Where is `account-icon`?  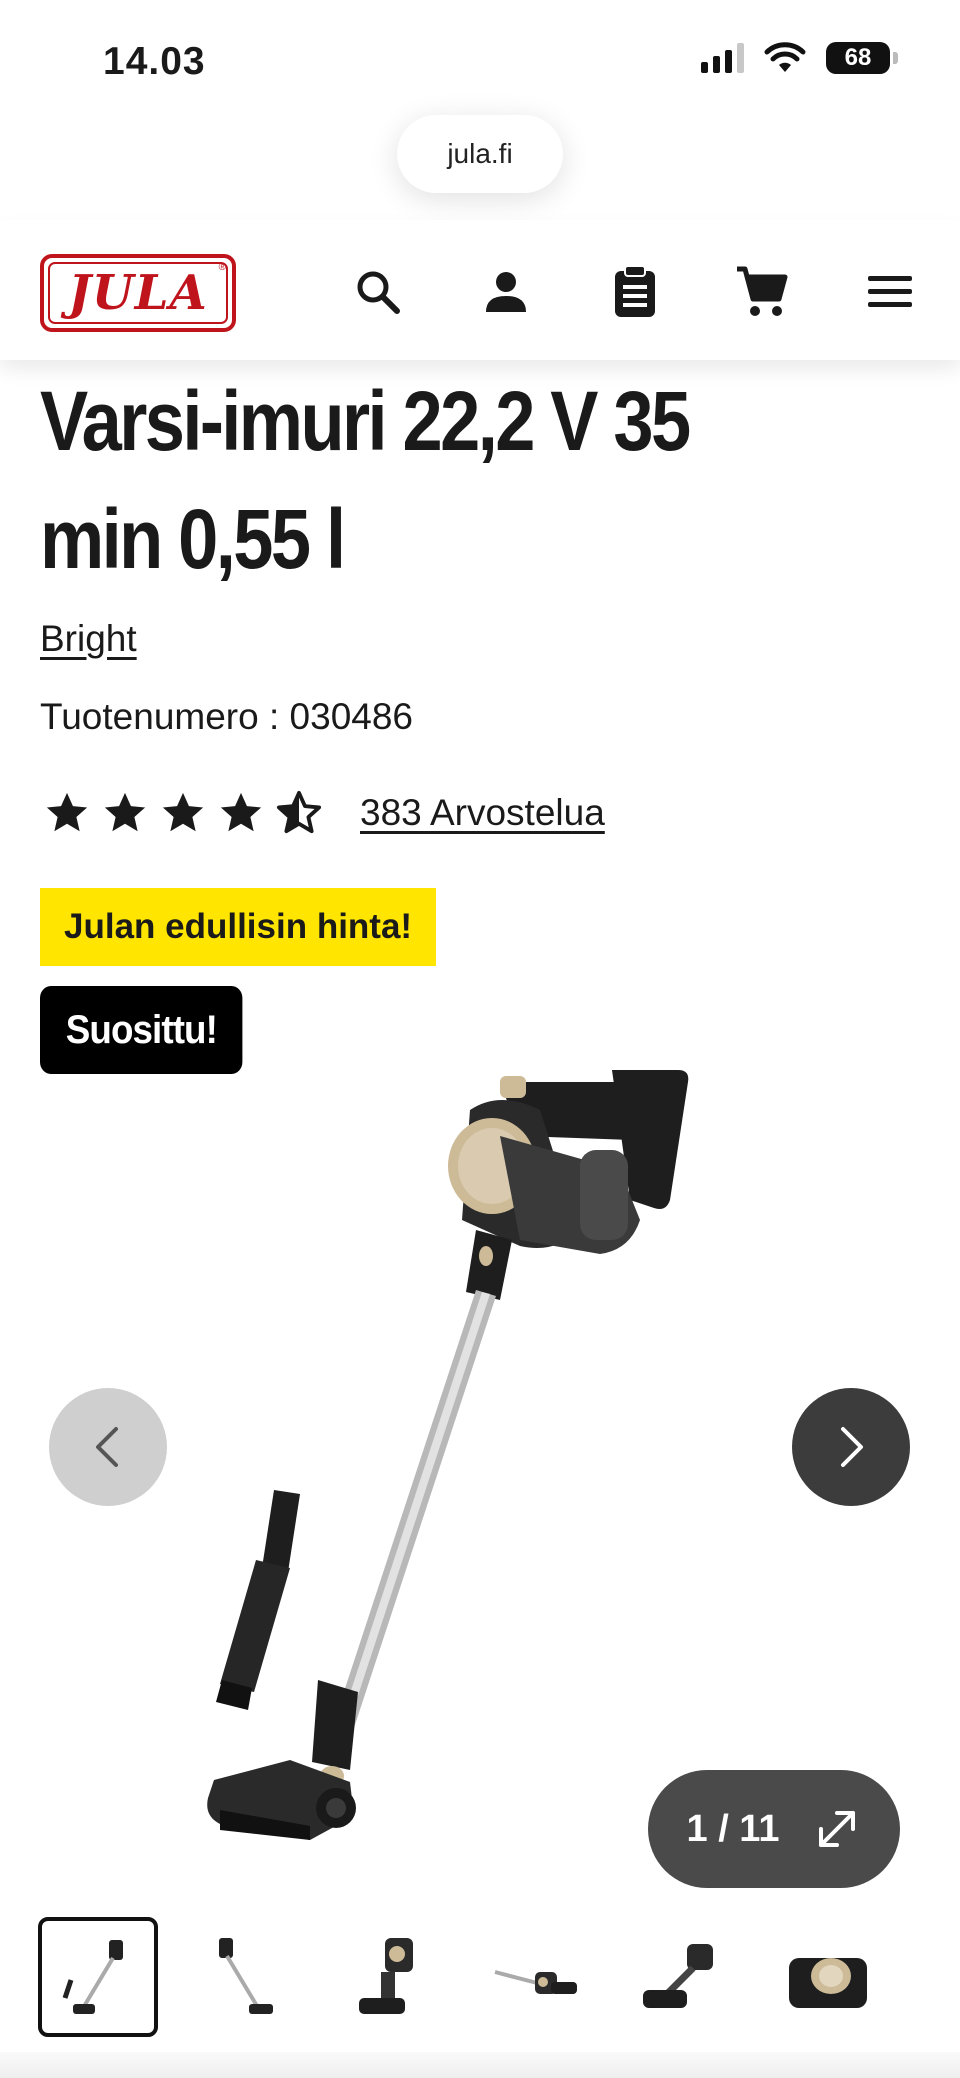 account-icon is located at coordinates (506, 292).